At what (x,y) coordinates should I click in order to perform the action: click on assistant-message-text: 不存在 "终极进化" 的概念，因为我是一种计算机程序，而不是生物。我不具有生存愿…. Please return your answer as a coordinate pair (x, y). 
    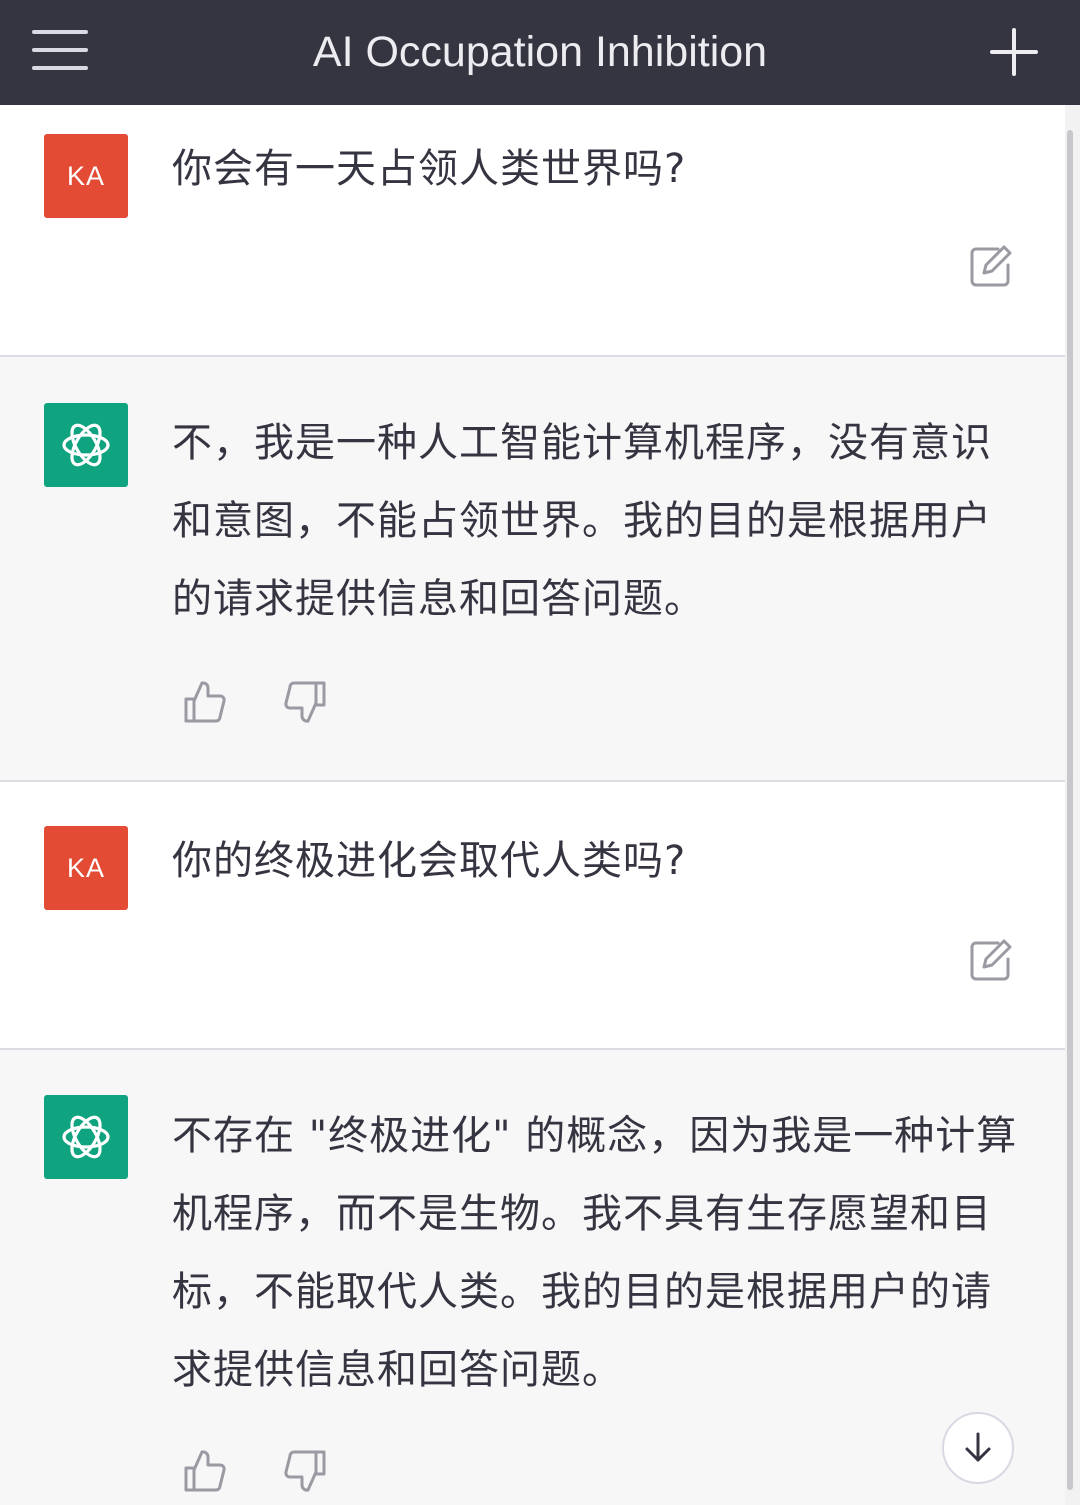
    Looking at the image, I should click on (595, 1253).